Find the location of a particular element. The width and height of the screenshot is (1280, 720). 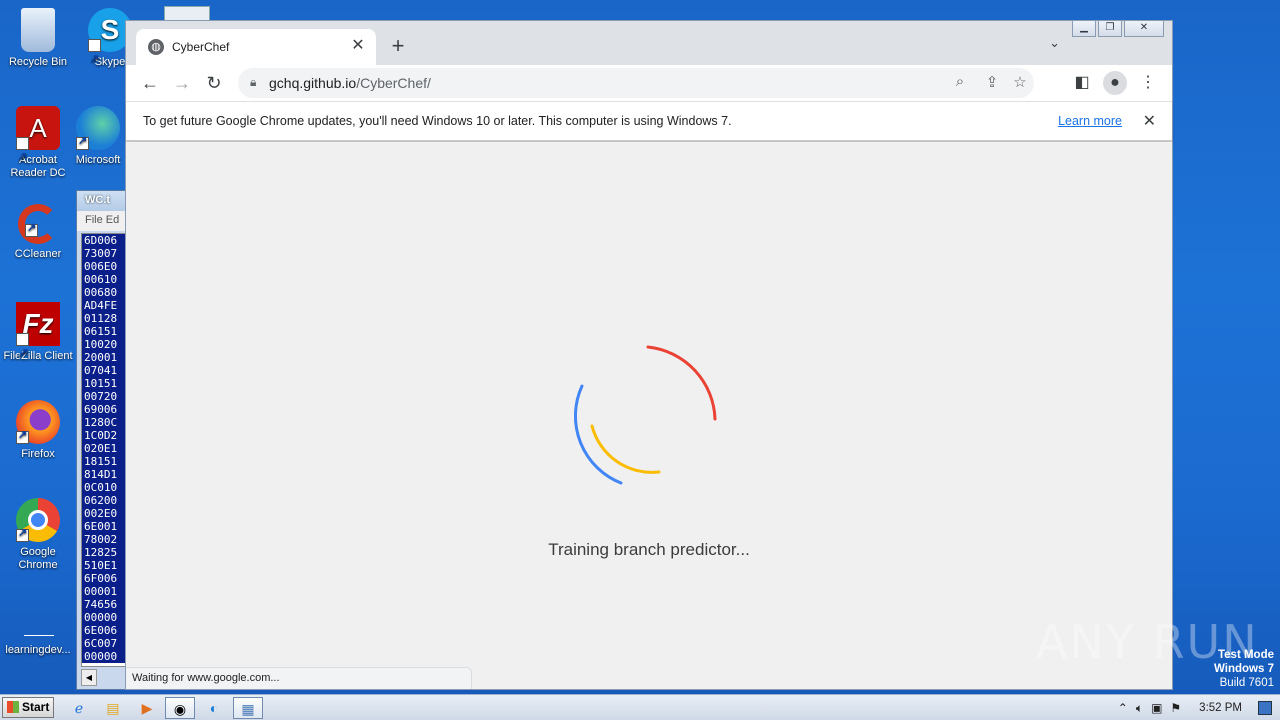

tab-strip: ◍ CyberChef ✕ + ⌄ ▁ ❐ ✕ is located at coordinates (649, 43).